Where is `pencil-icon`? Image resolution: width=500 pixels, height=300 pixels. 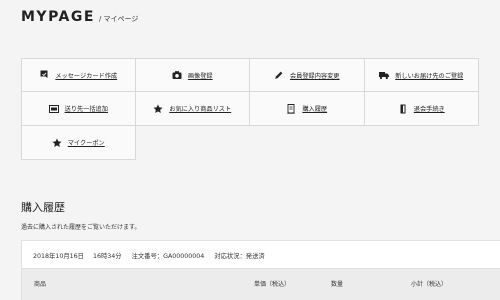
pencil-icon is located at coordinates (279, 75).